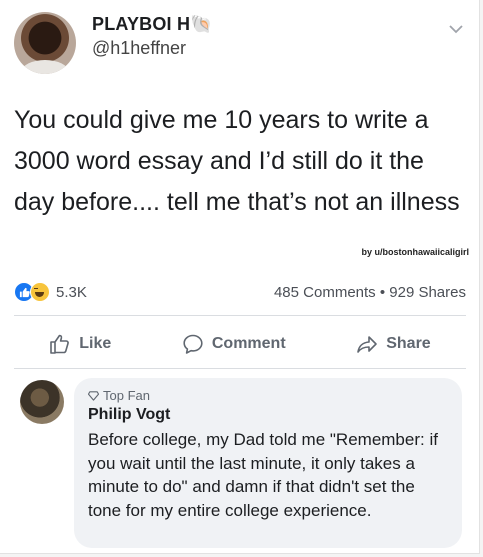 This screenshot has height=557, width=483. I want to click on top-fan-label: Top Fan, so click(126, 395).